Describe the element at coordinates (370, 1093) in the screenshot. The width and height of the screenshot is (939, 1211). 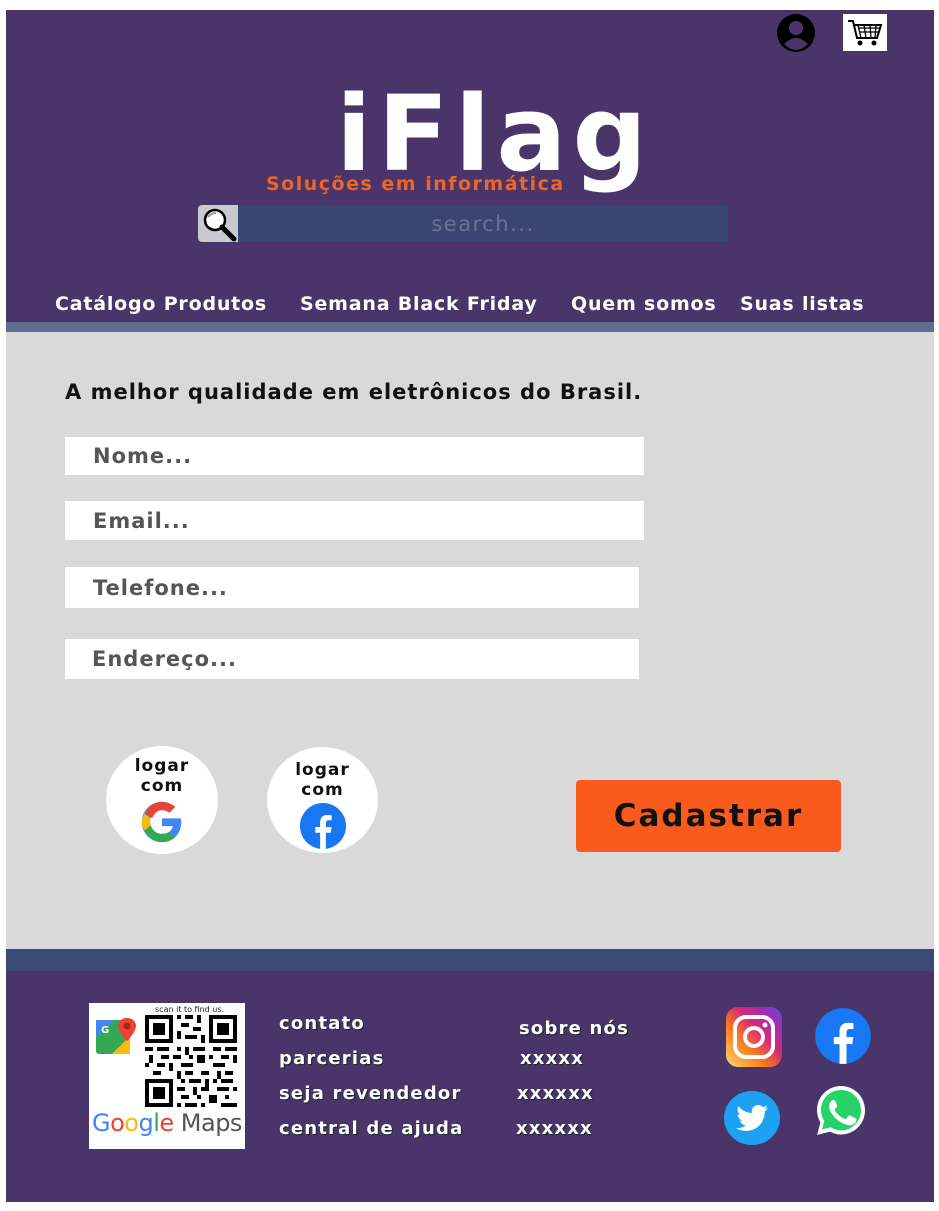
I see `footer-link-revendedor: seja revendedor` at that location.